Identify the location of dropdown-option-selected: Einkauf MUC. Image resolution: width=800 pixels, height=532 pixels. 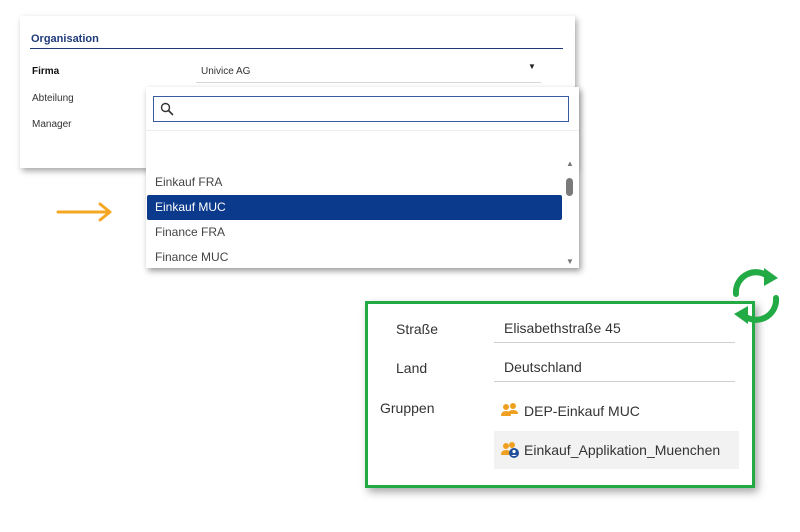
(354, 207).